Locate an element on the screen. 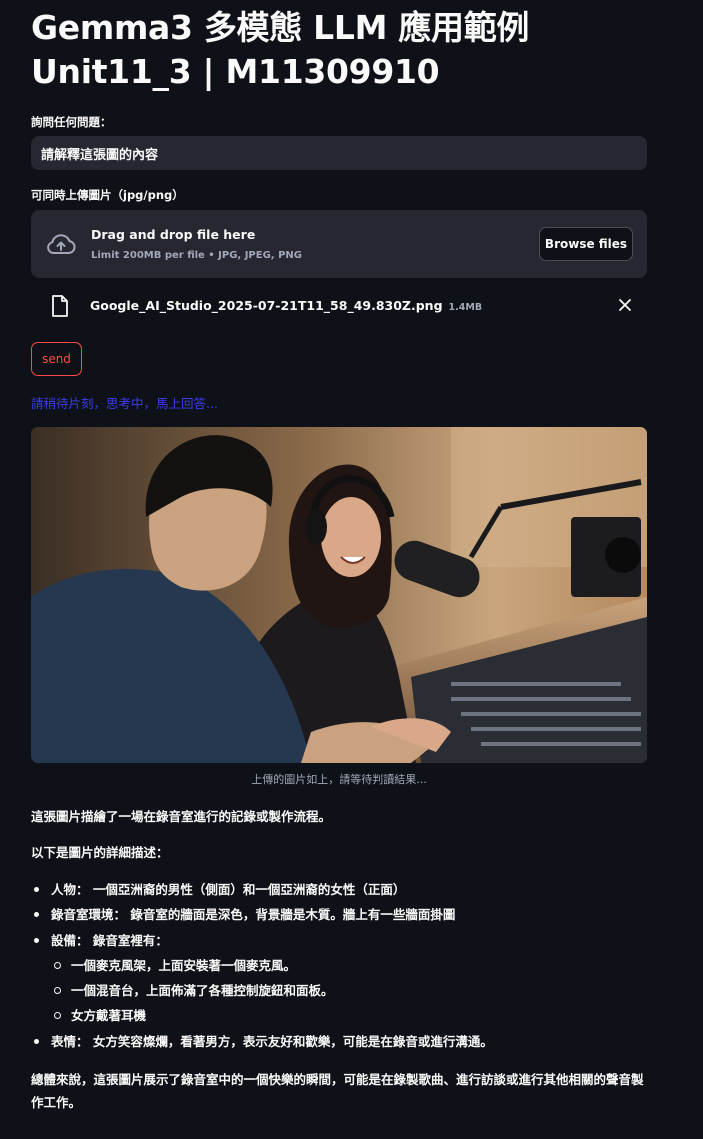 Image resolution: width=703 pixels, height=1139 pixels. answer-details-heading: 以下是圖片的詳細描述： is located at coordinates (100, 852).